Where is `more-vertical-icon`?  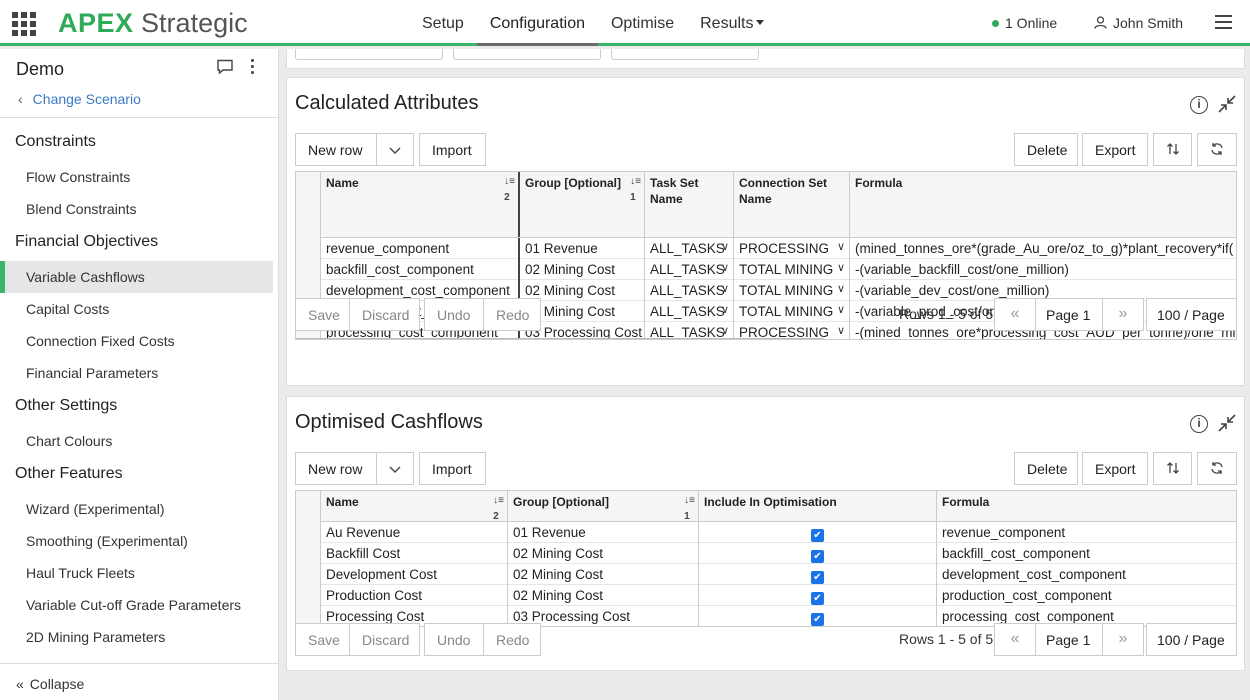
more-vertical-icon is located at coordinates (253, 68).